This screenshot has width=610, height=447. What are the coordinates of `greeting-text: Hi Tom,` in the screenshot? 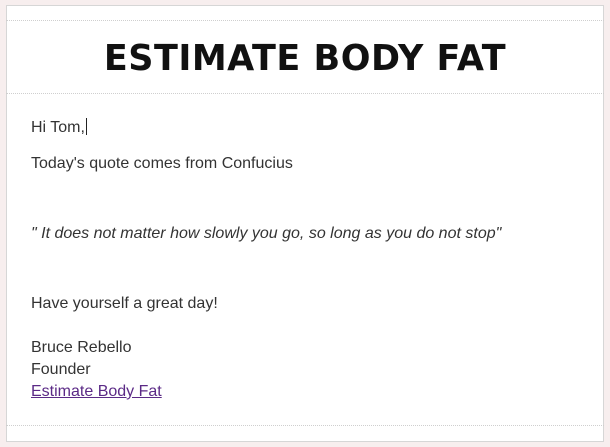 It's located at (58, 127).